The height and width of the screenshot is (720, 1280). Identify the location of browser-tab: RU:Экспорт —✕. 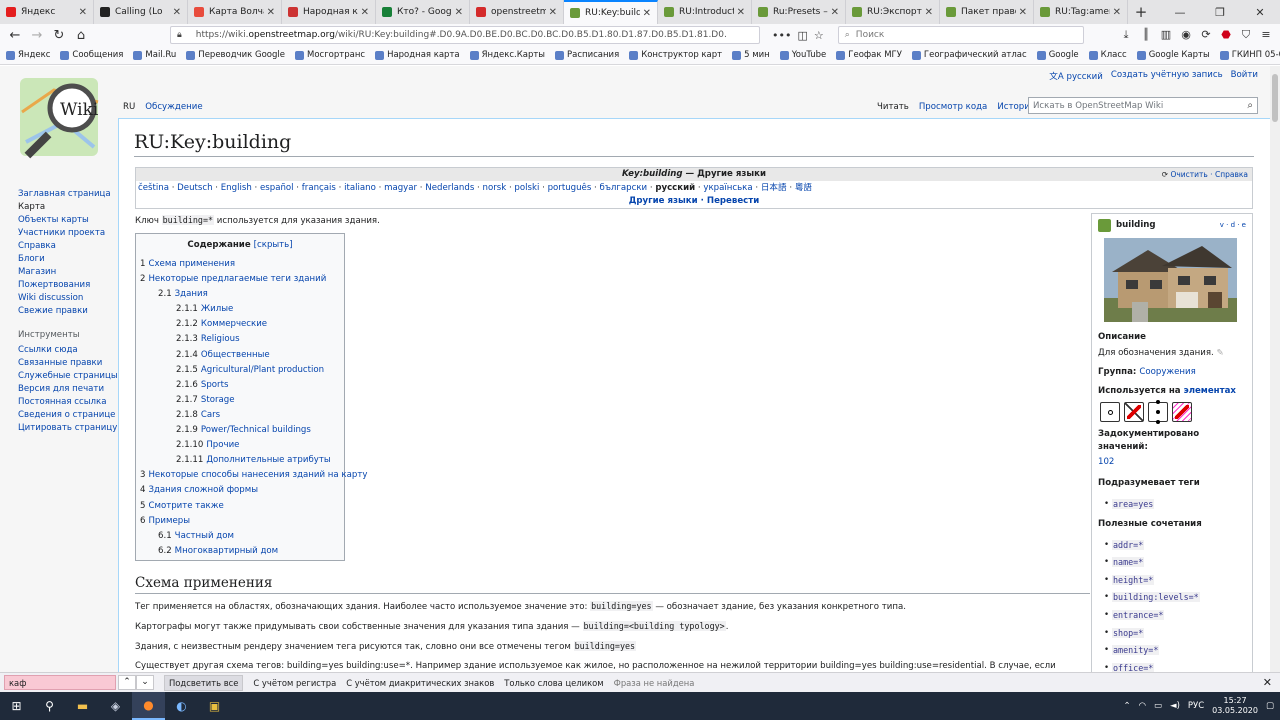
(893, 12).